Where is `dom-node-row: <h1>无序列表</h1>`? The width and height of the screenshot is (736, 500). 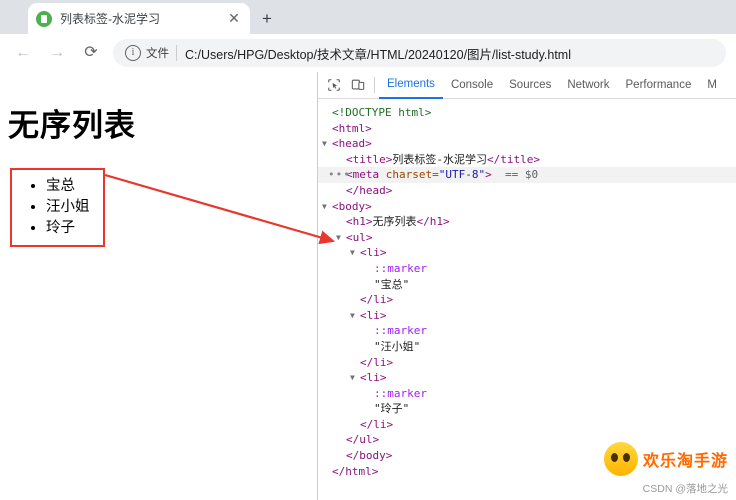 dom-node-row: <h1>无序列表</h1> is located at coordinates (527, 222).